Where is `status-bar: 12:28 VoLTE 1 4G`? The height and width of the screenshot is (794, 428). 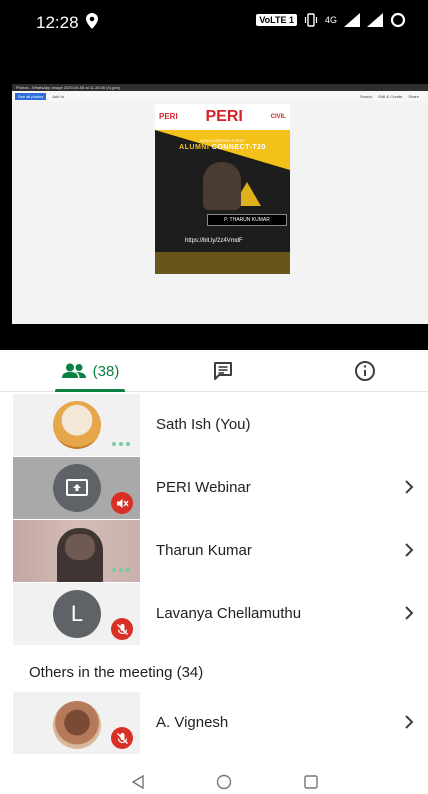
status-bar: 12:28 VoLTE 1 4G is located at coordinates (214, 23).